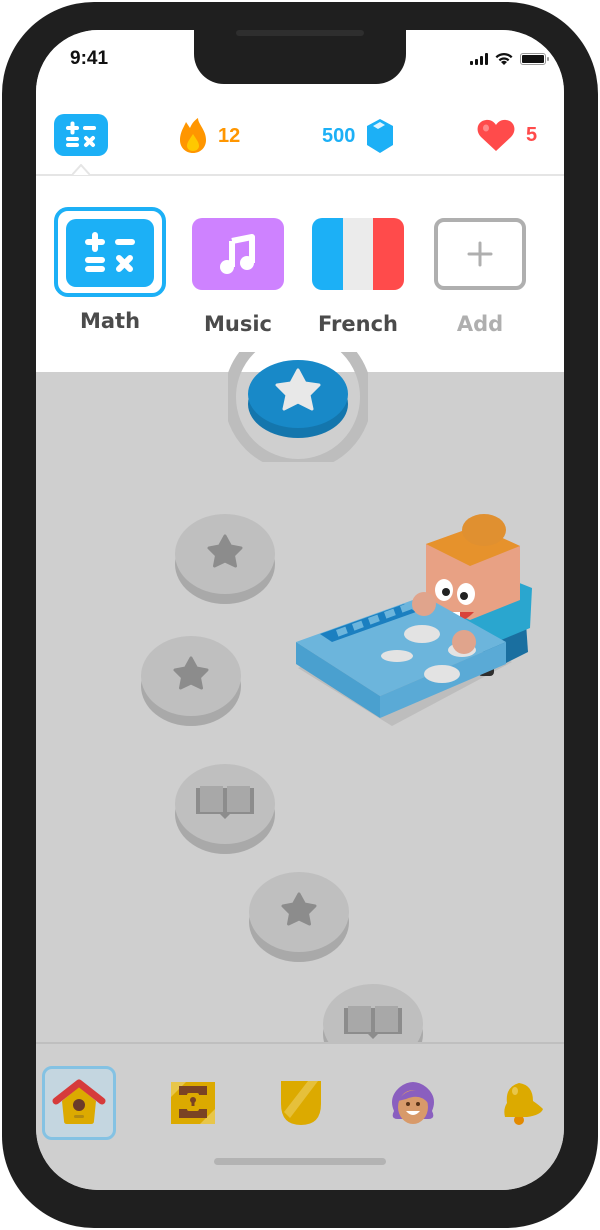  I want to click on course-switcher: Math Music French Add, so click(300, 281).